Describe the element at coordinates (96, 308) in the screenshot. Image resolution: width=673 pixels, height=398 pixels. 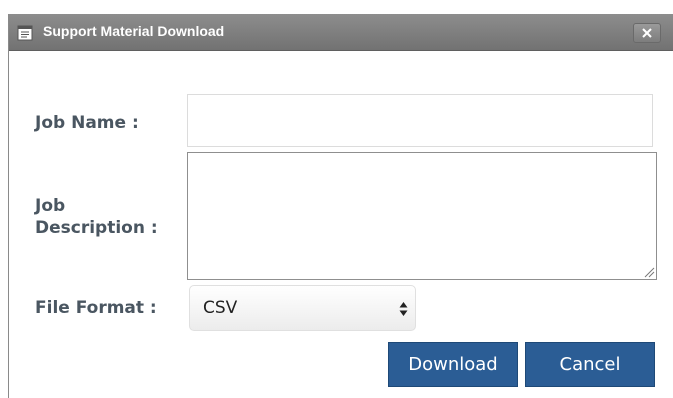
I see `file-format-label: File Format :` at that location.